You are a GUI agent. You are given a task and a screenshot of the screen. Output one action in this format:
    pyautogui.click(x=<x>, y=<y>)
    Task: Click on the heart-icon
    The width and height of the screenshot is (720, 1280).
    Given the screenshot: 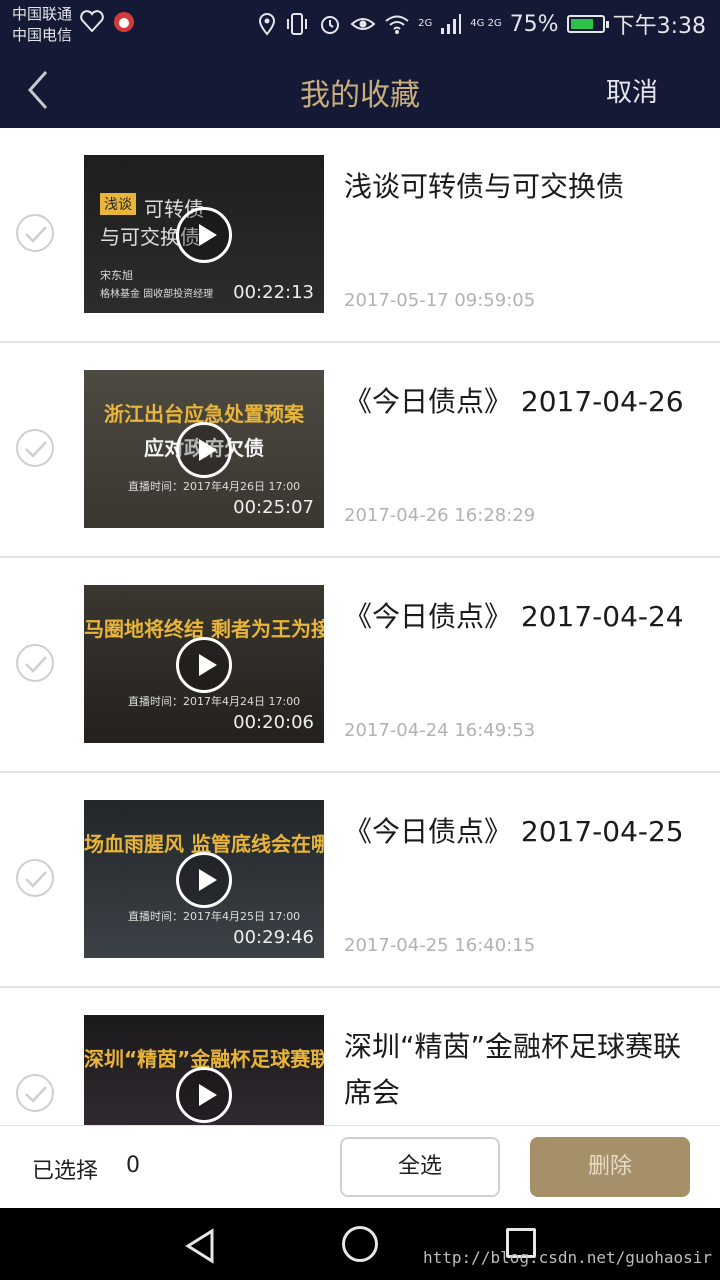 What is the action you would take?
    pyautogui.click(x=92, y=21)
    